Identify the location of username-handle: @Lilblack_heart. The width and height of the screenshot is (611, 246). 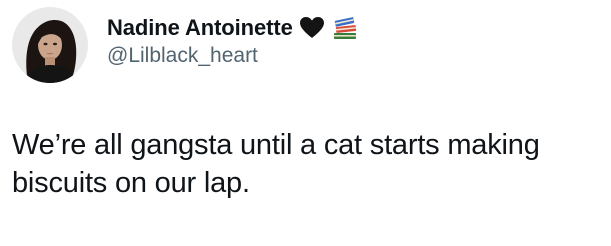
(182, 56).